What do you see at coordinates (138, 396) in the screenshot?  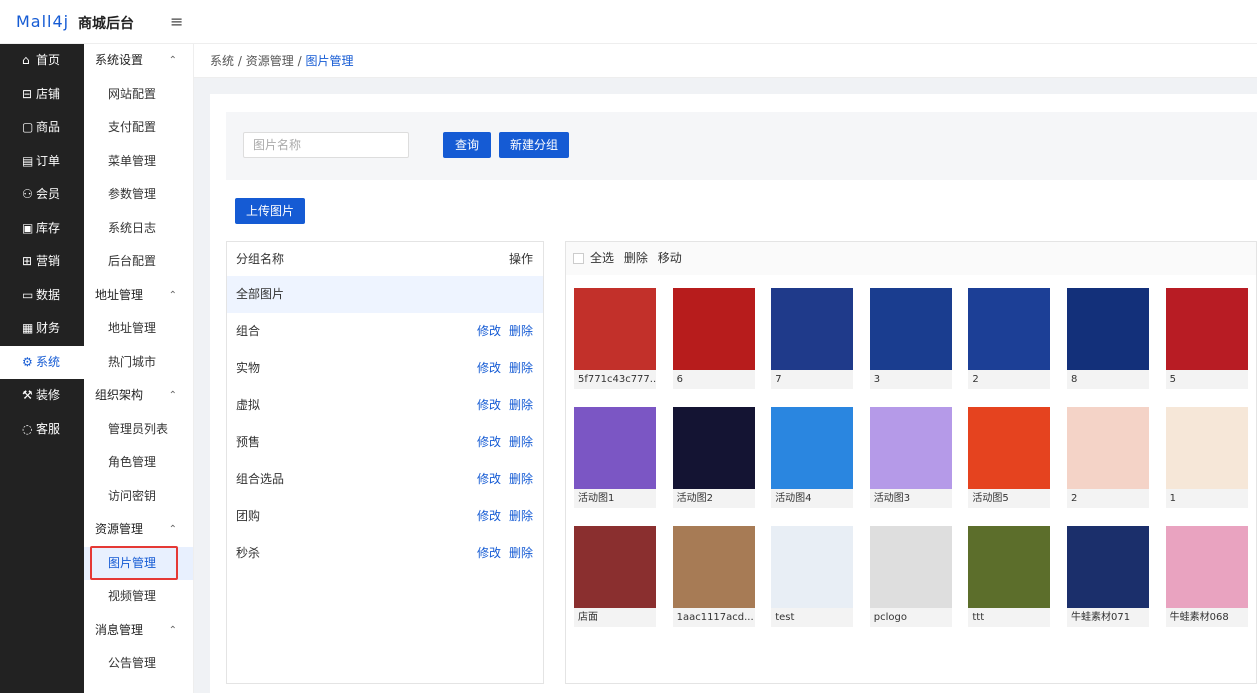 I see `submenu-group: 组织架构 ⌃` at bounding box center [138, 396].